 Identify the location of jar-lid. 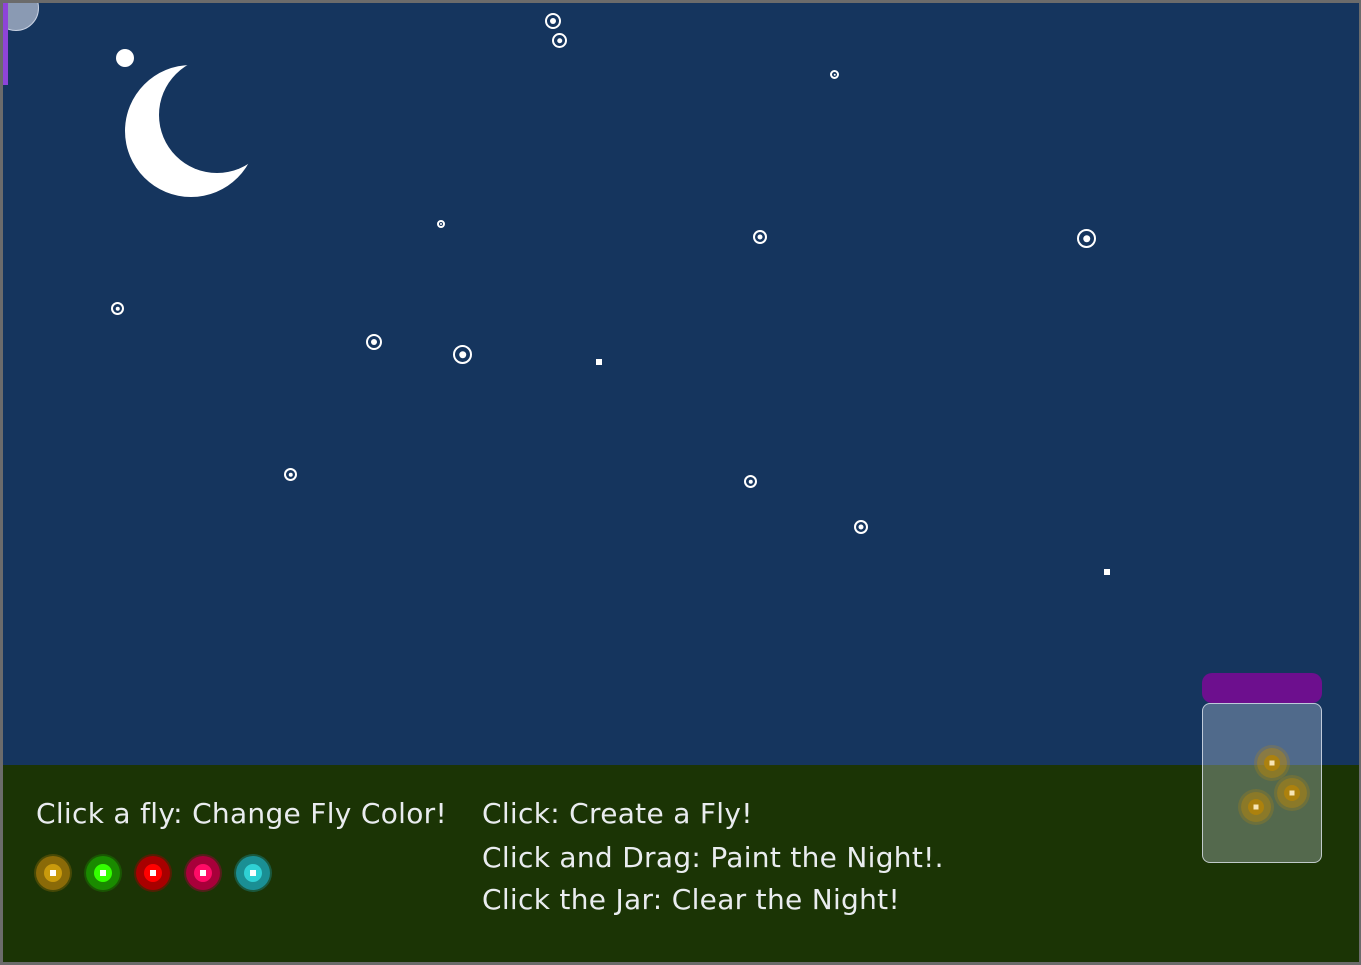
(1262, 688).